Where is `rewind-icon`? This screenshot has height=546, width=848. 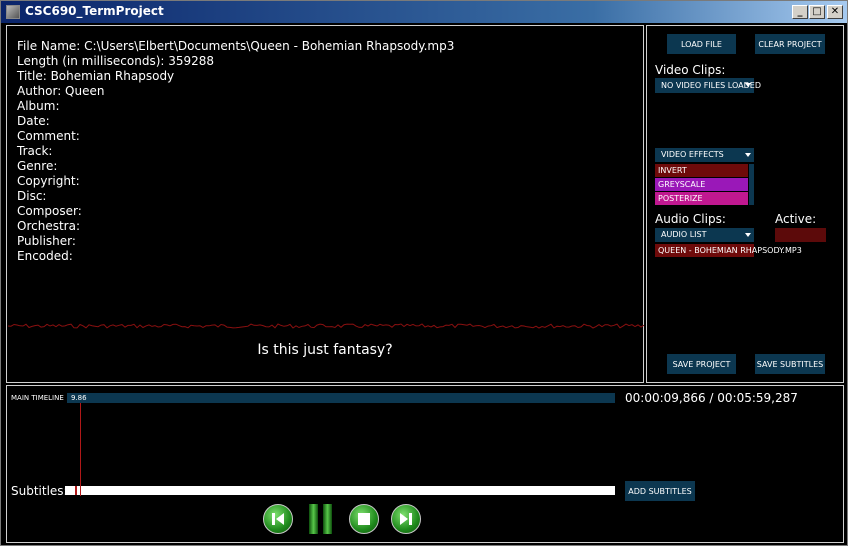
rewind-icon is located at coordinates (278, 519).